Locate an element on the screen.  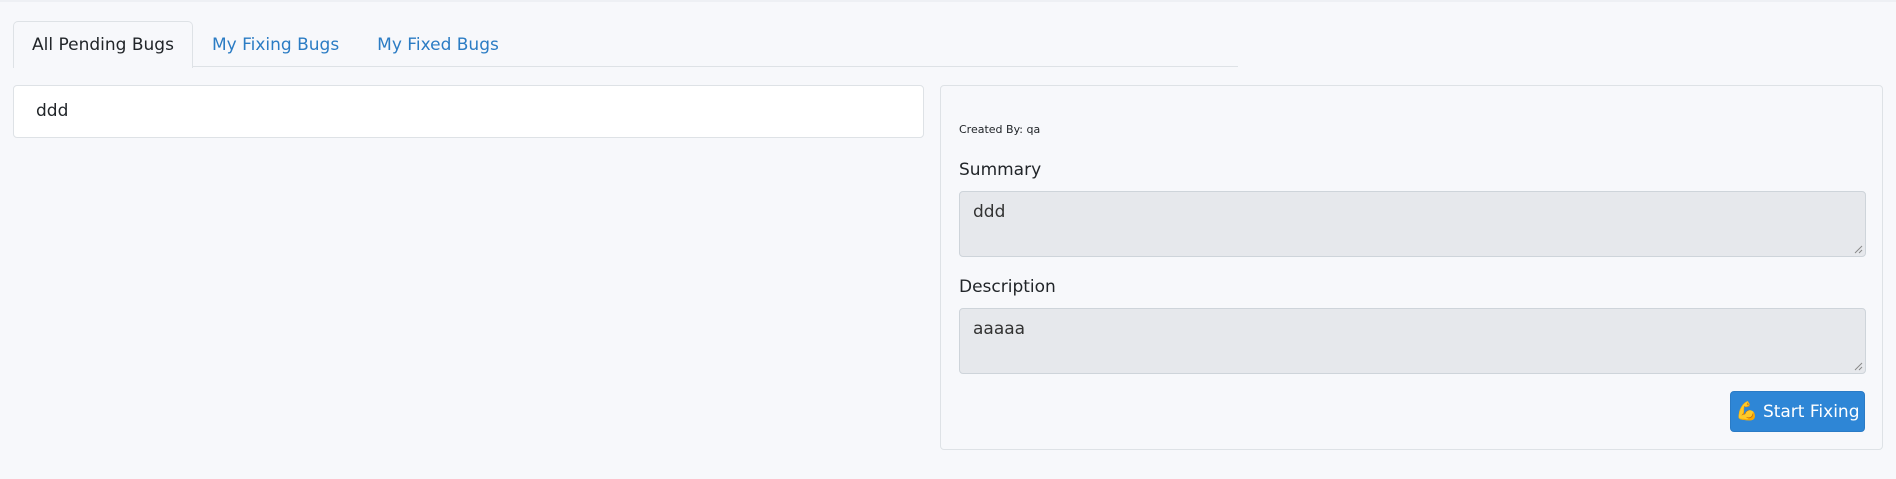
top-divider is located at coordinates (948, 1).